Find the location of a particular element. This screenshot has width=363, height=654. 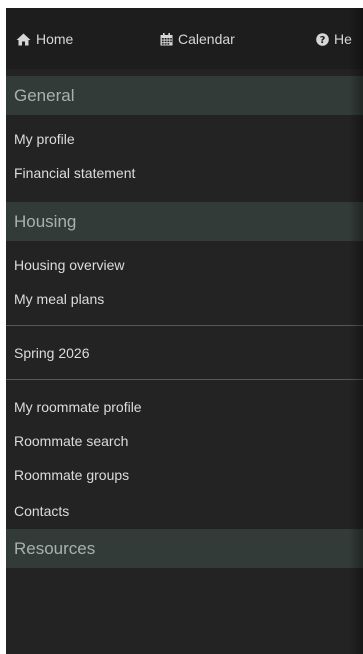

calendar-icon is located at coordinates (166, 38).